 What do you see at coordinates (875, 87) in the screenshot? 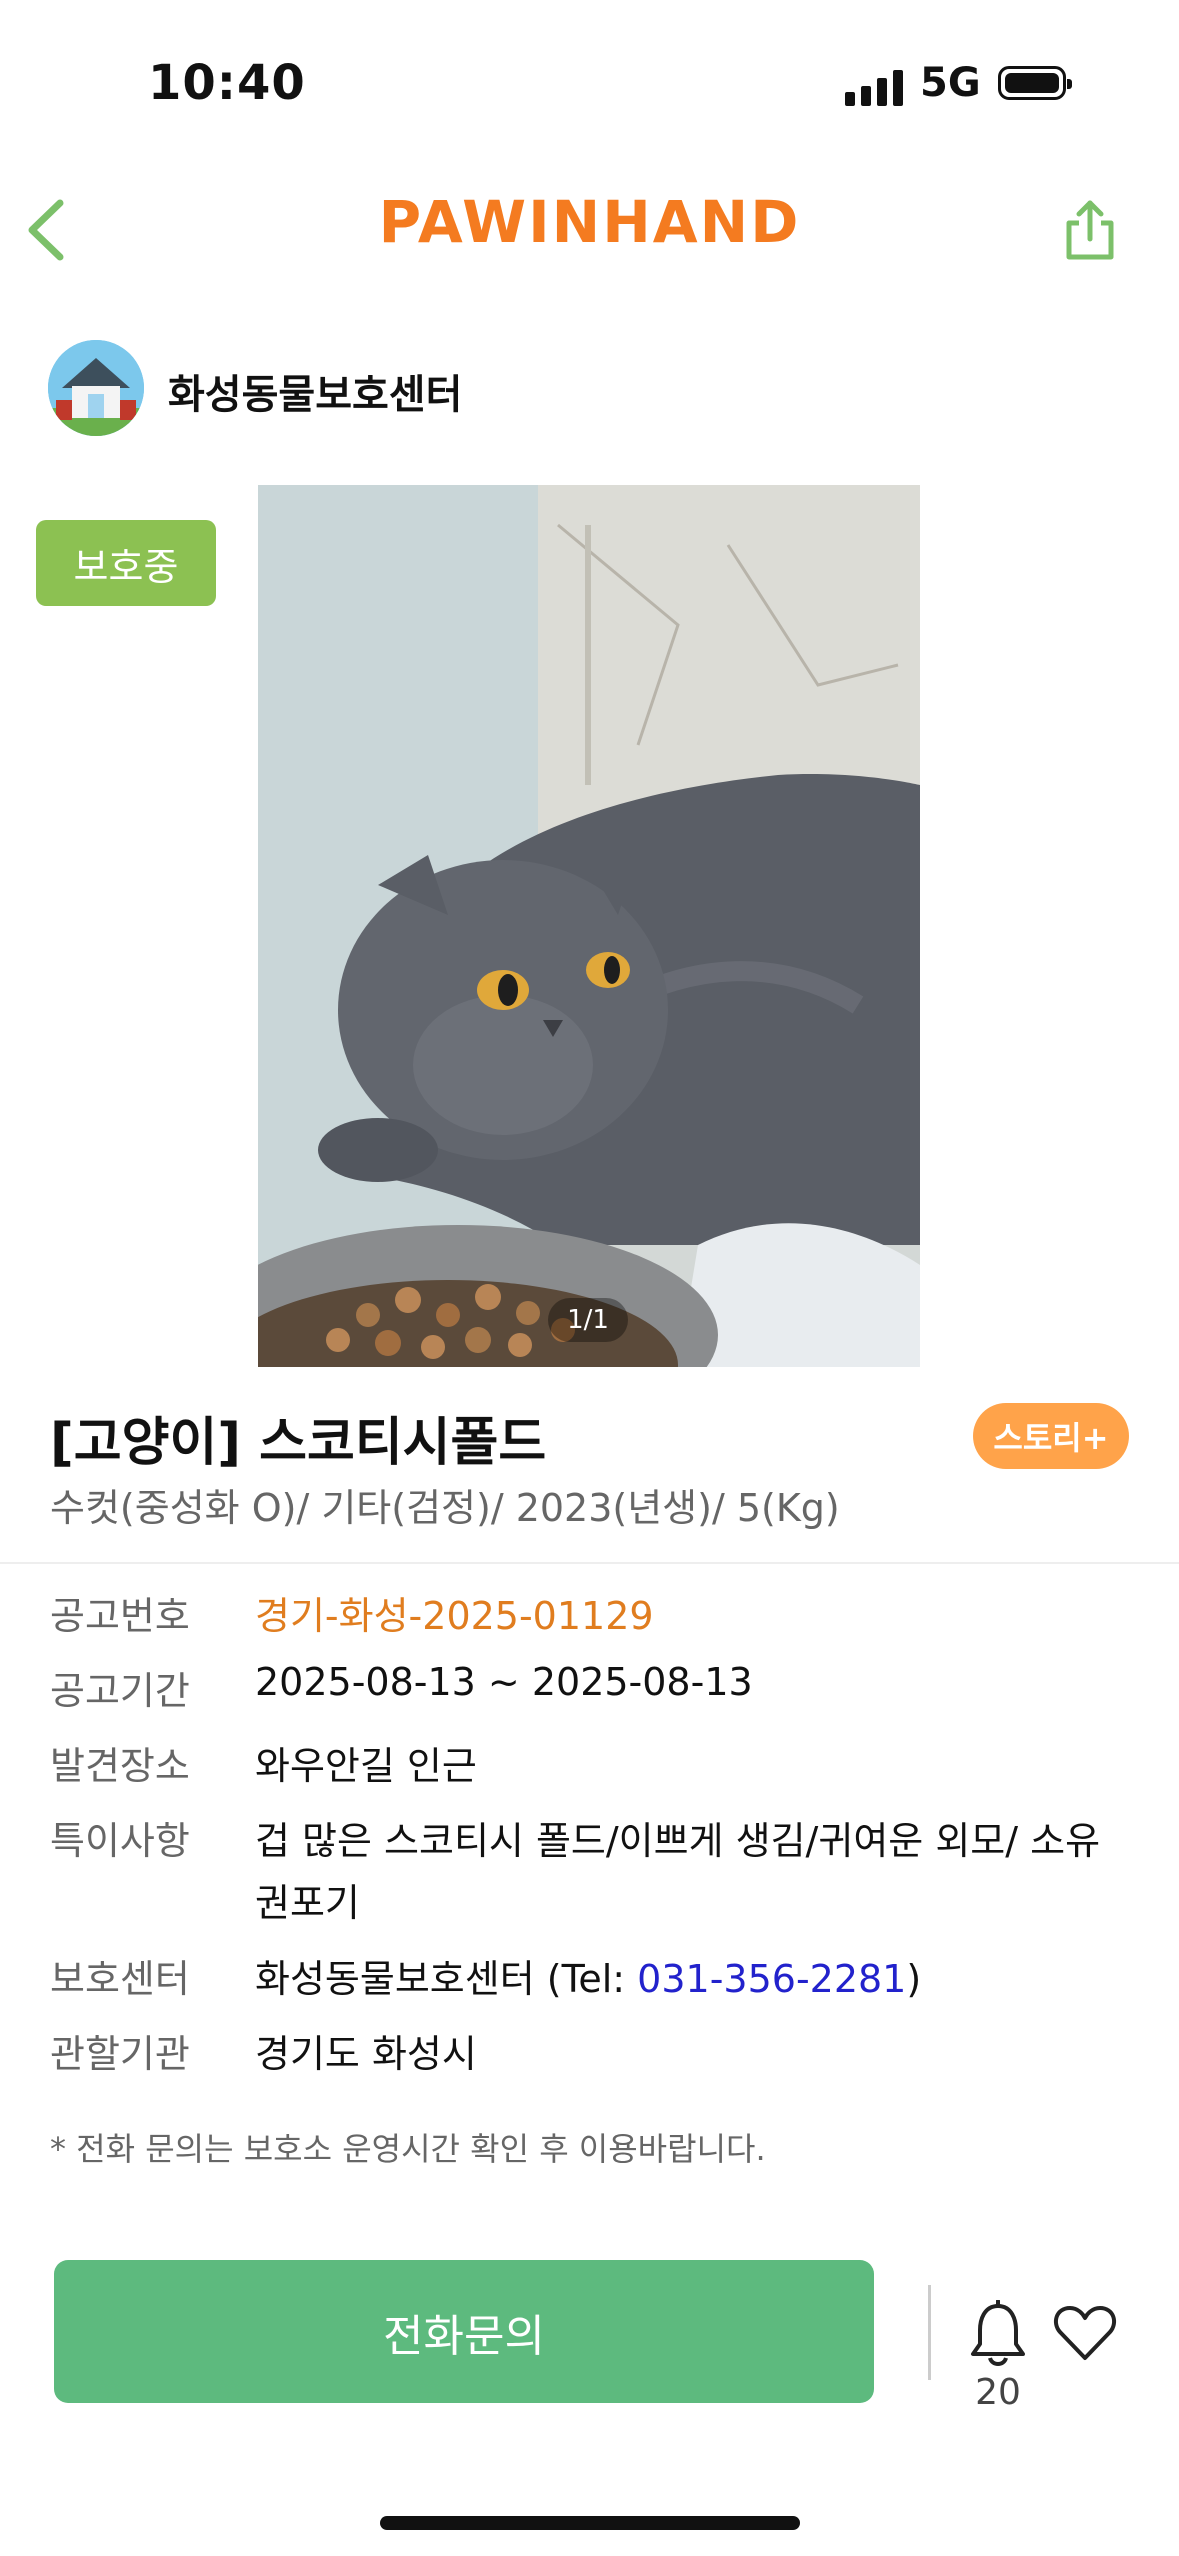
I see `cellular-signal-icon` at bounding box center [875, 87].